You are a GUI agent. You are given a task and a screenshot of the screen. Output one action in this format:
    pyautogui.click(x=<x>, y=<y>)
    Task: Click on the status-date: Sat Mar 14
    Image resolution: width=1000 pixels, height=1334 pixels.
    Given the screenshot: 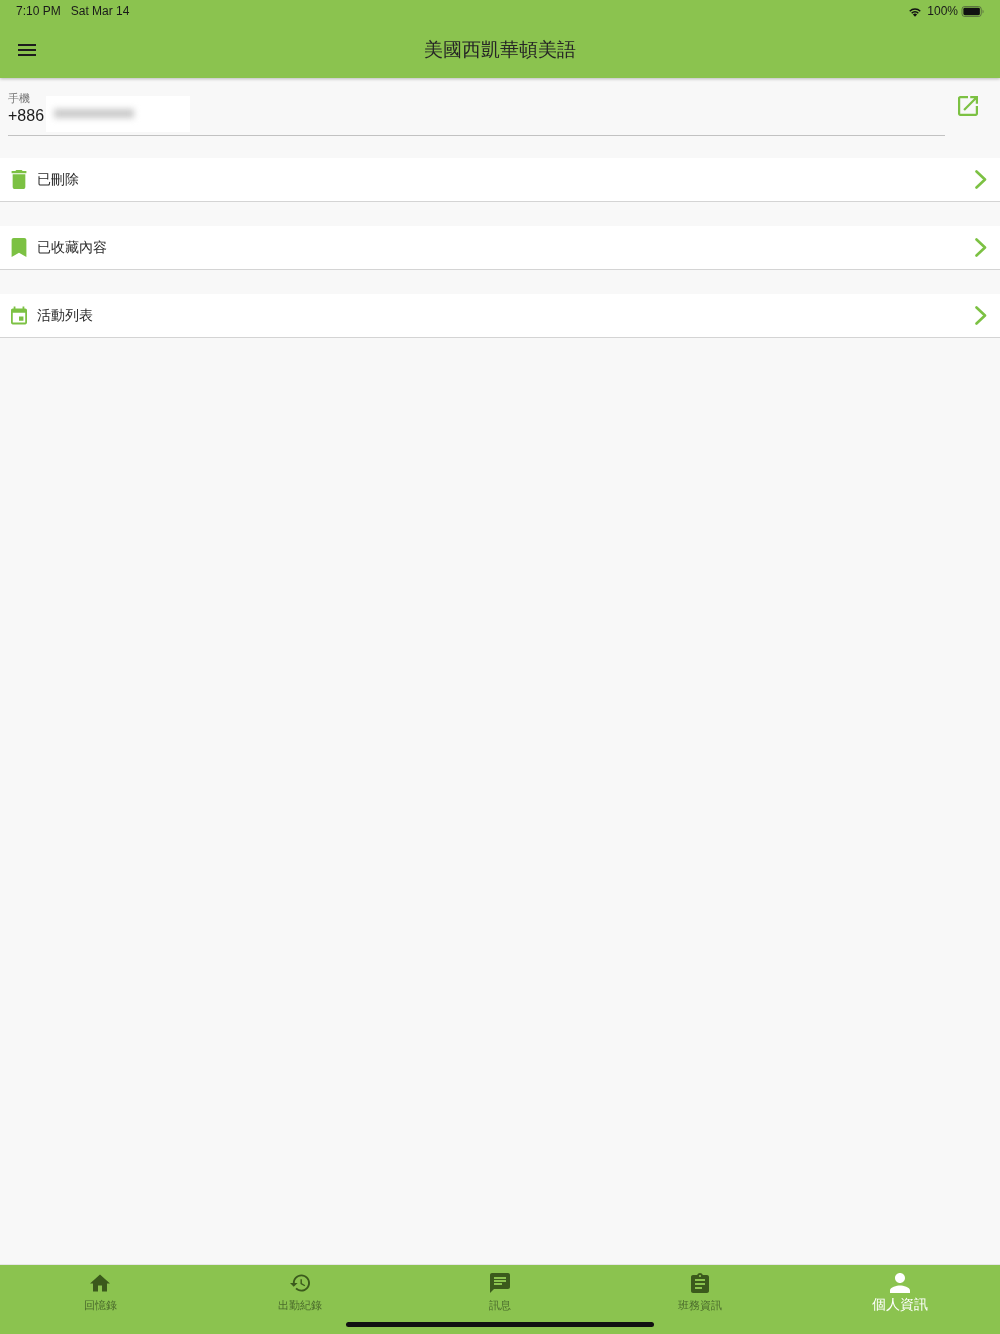 What is the action you would take?
    pyautogui.click(x=100, y=11)
    